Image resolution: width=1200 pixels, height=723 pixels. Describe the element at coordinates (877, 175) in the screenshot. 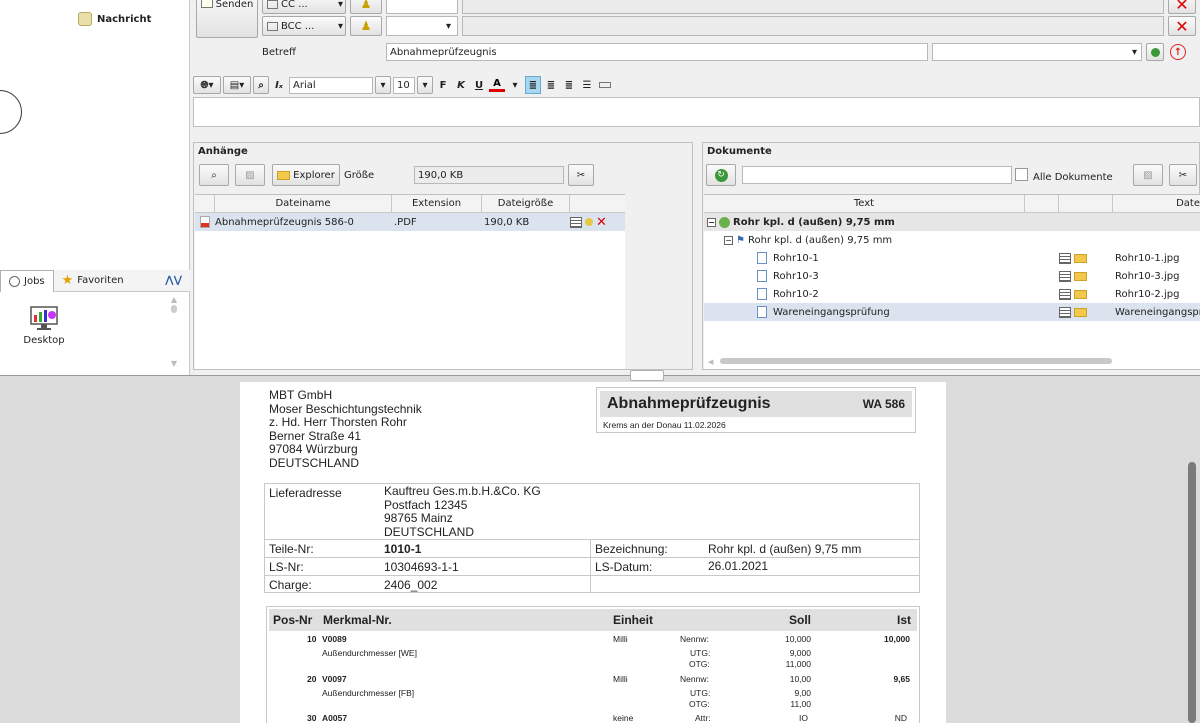

I see `documents-search-input` at that location.